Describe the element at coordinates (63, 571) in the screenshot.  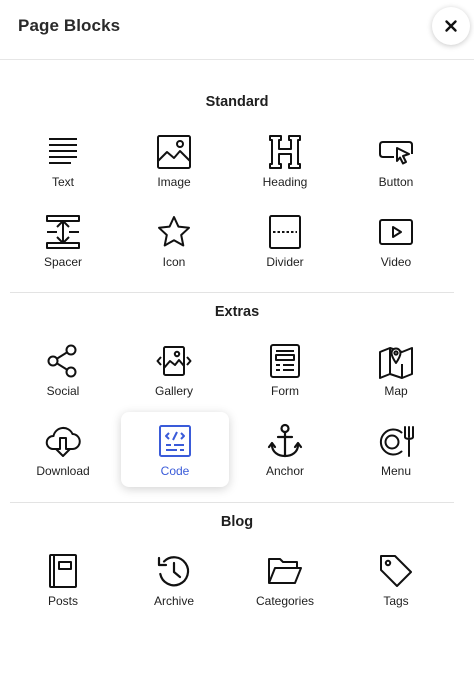
I see `book-icon` at that location.